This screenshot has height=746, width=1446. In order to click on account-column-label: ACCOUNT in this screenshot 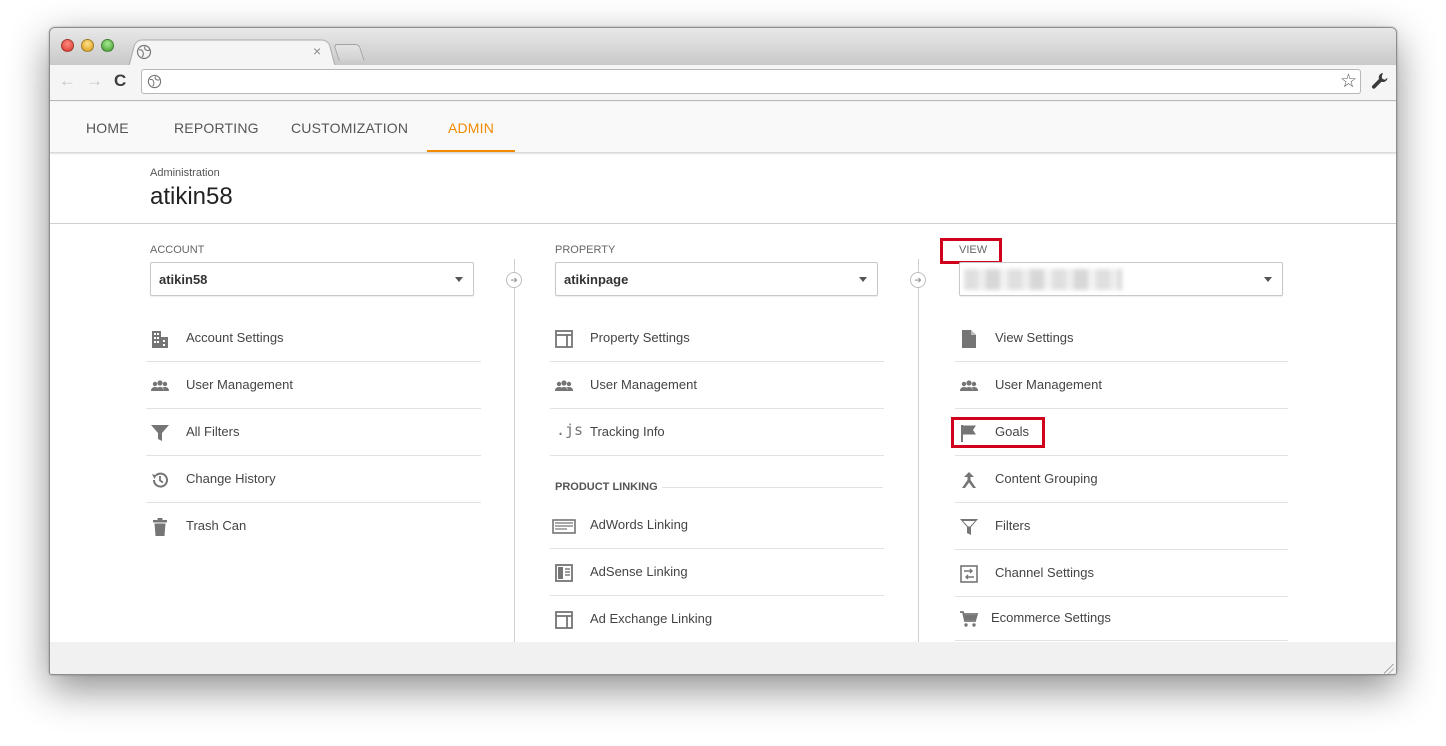, I will do `click(177, 250)`.